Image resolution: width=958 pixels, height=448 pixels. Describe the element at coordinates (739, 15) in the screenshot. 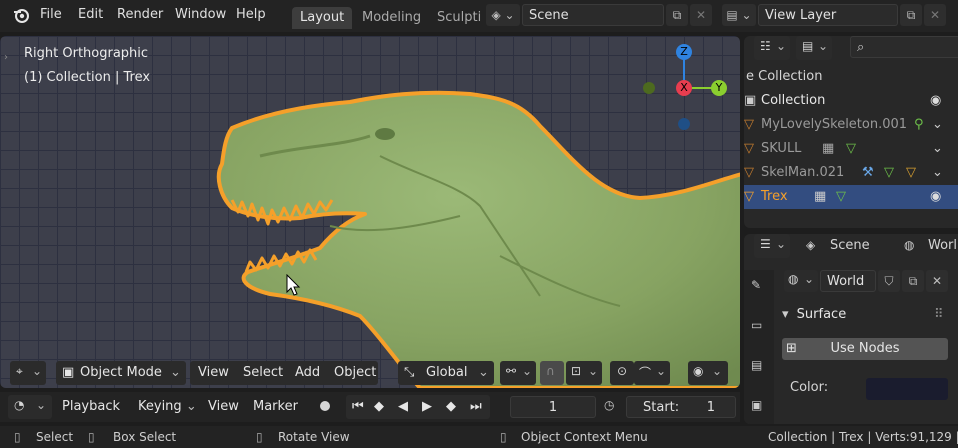

I see `view-layer-browse-button: ▤ ⌄` at that location.